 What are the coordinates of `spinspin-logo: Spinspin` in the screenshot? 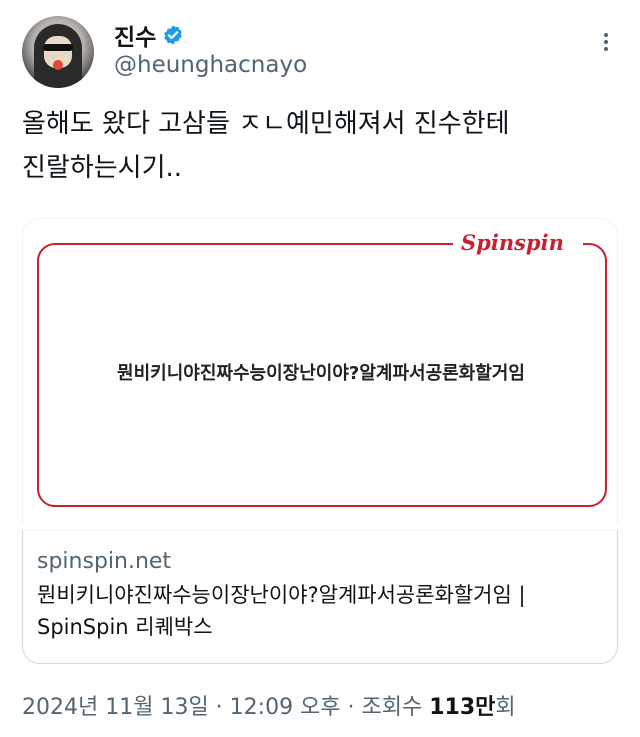 It's located at (512, 242).